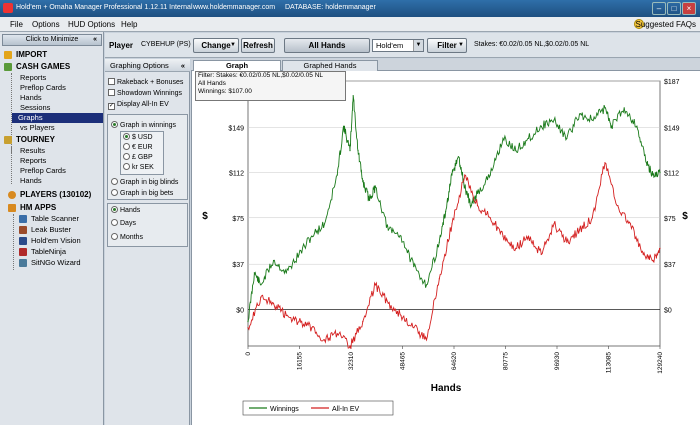  What do you see at coordinates (43, 67) in the screenshot?
I see `sidebar-item-cash-games: CASH GAMES` at bounding box center [43, 67].